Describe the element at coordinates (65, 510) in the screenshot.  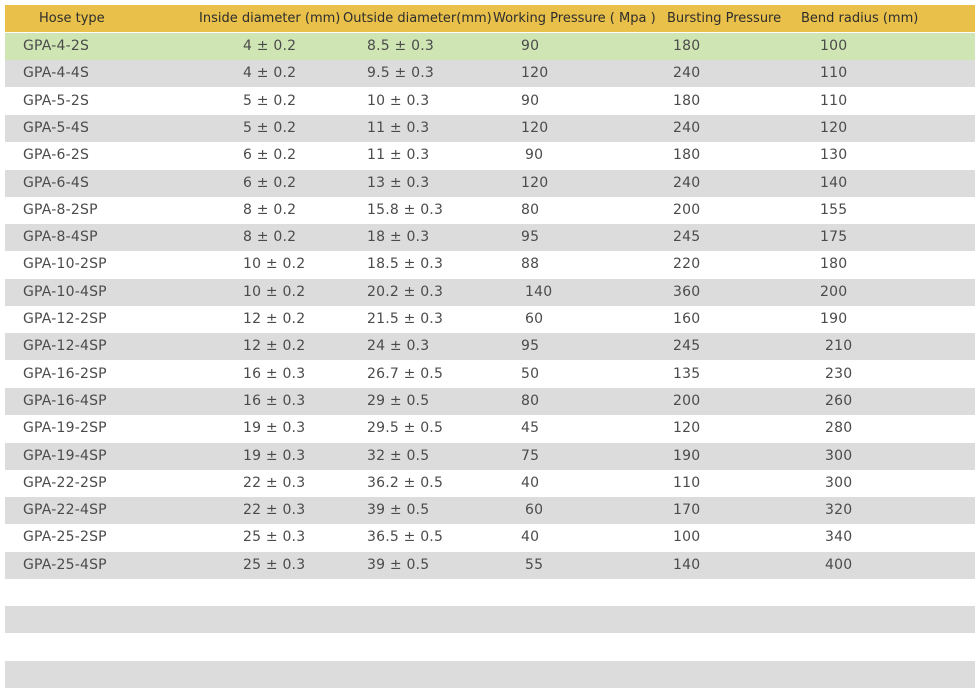
I see `hose-type-cell: GPA-22-4SP` at that location.